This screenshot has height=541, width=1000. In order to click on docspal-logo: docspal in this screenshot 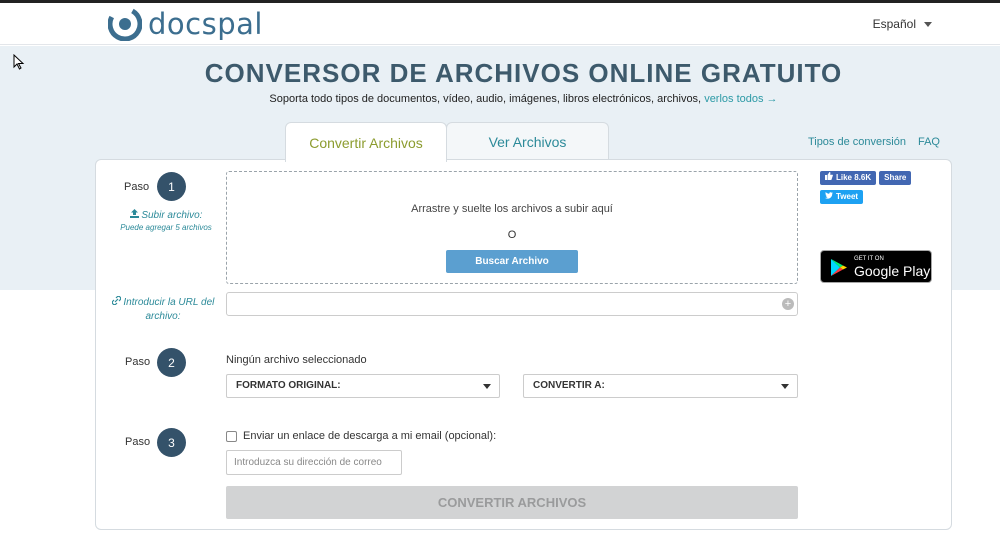, I will do `click(185, 24)`.